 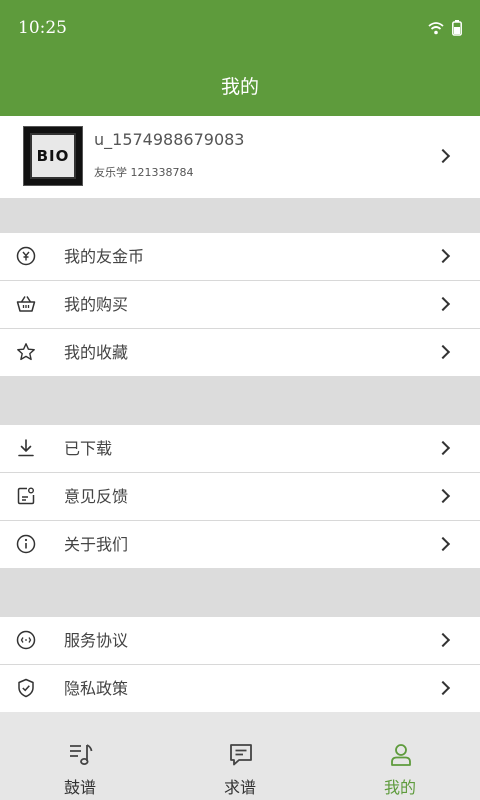 I want to click on menu-item-favorites: 我的收藏, so click(x=240, y=352).